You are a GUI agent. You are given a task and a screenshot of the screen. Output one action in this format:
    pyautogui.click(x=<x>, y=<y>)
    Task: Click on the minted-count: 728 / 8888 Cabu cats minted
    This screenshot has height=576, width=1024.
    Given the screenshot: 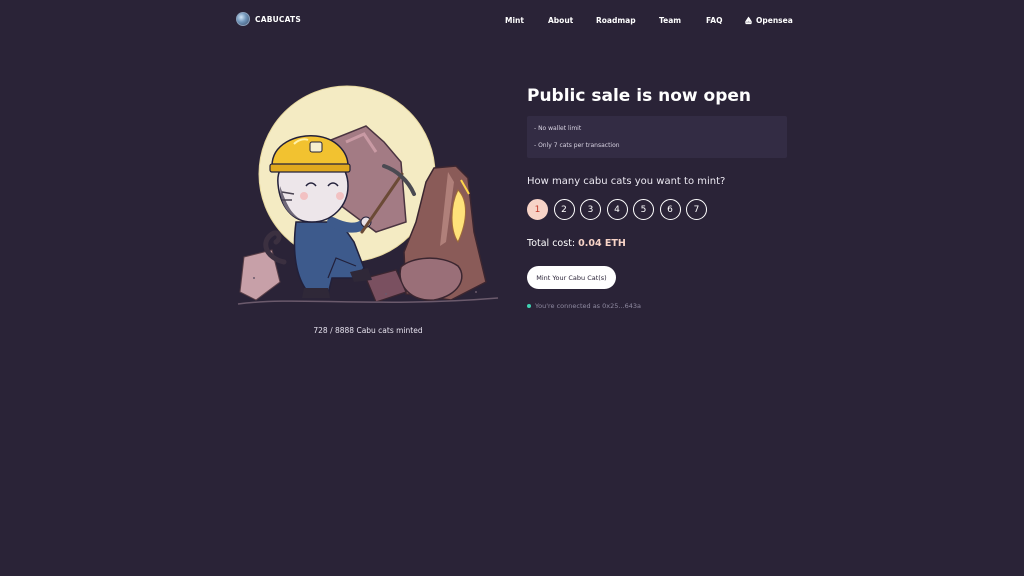 What is the action you would take?
    pyautogui.click(x=368, y=330)
    